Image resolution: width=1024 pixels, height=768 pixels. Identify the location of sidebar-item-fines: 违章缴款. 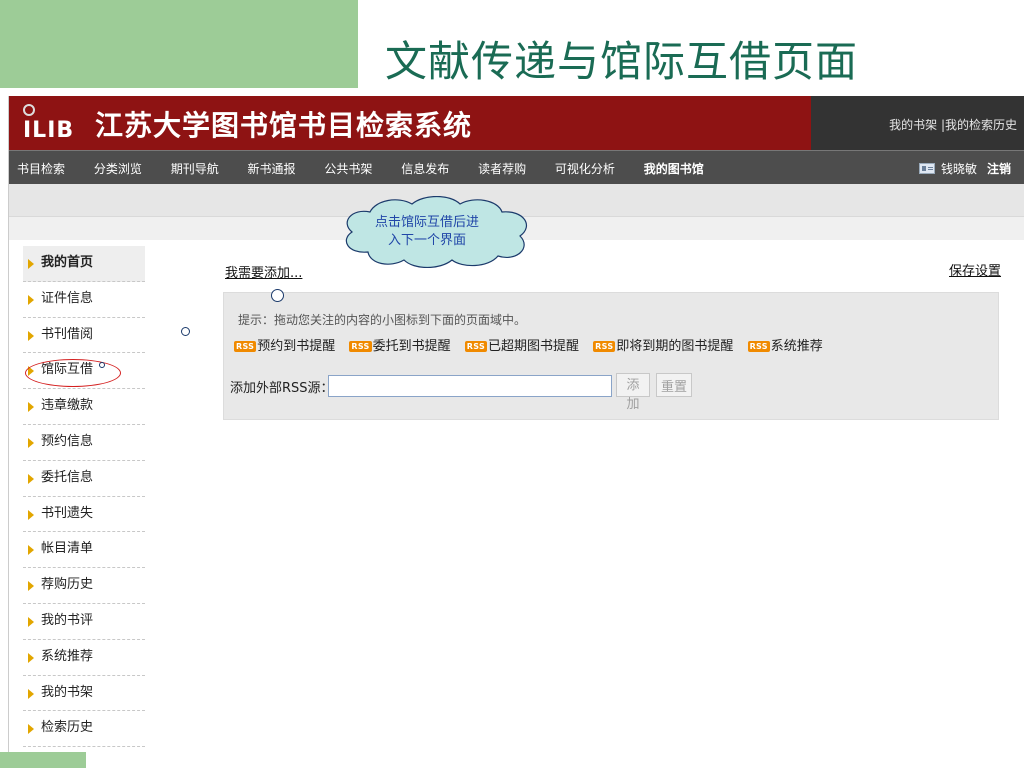
(84, 407).